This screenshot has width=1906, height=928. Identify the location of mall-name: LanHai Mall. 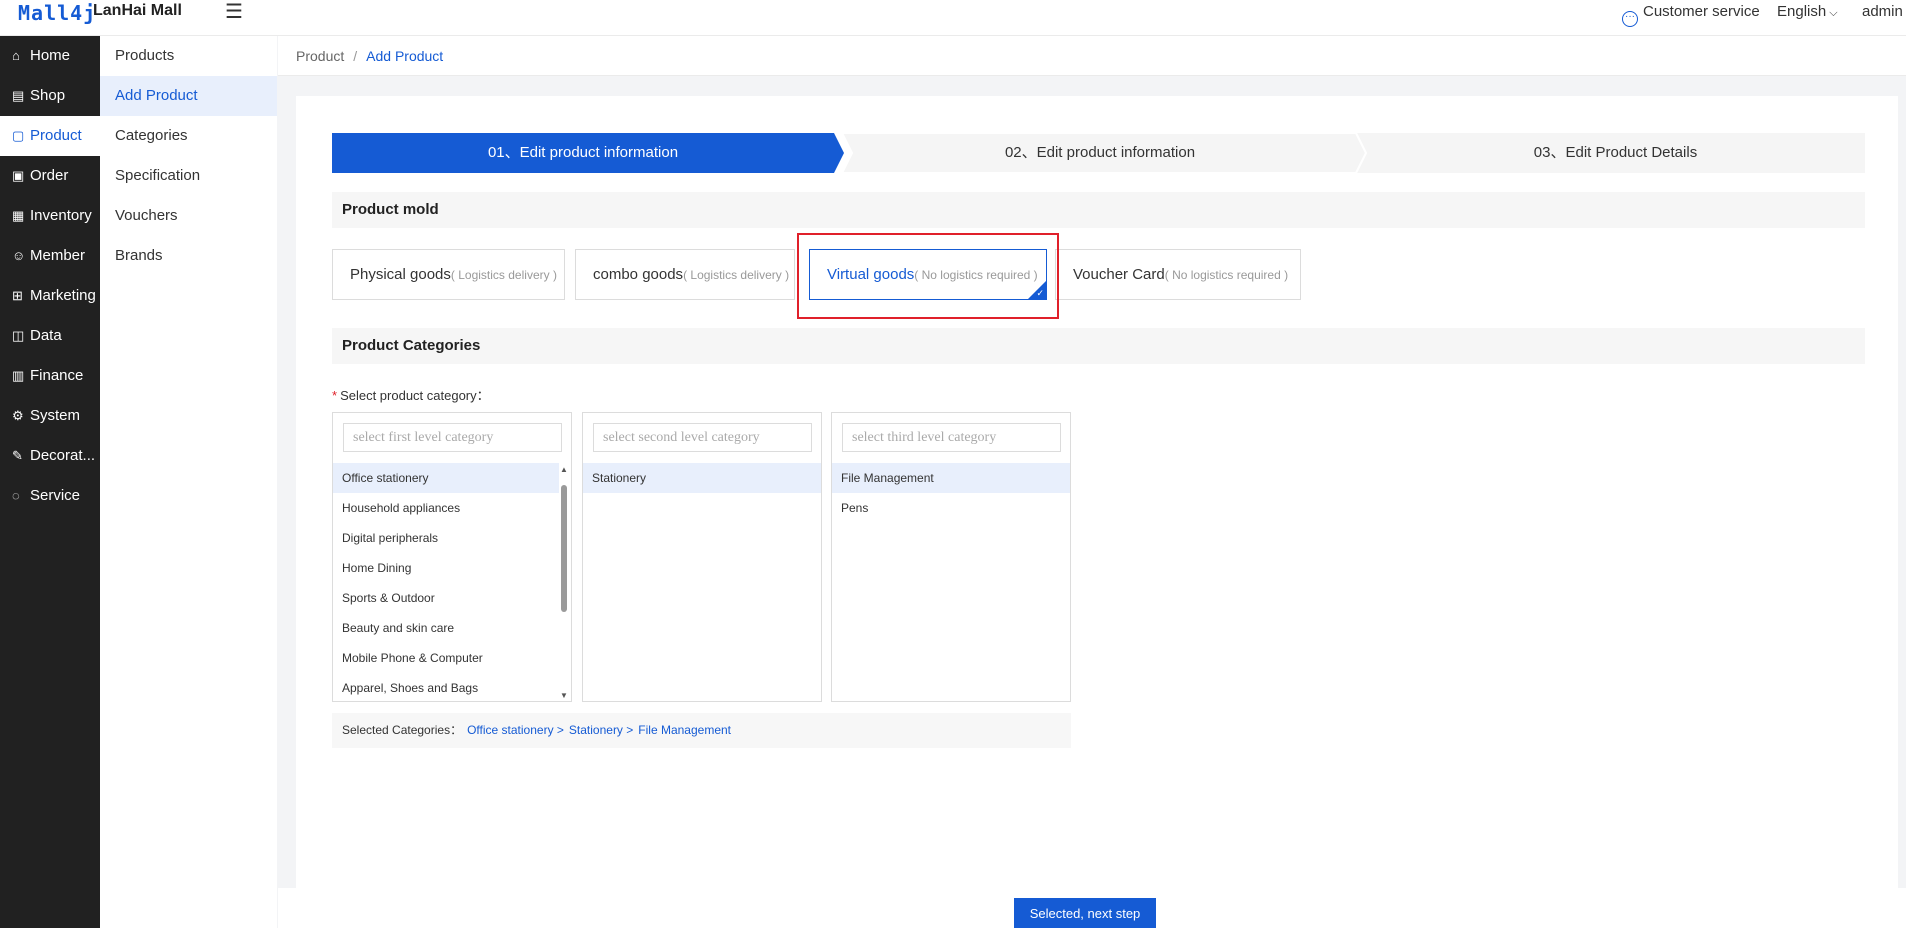
(137, 10).